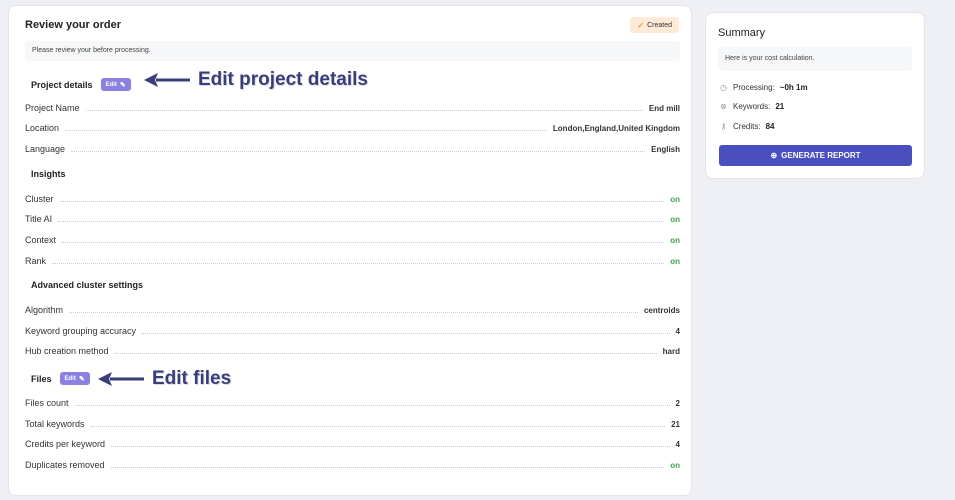  What do you see at coordinates (352, 149) in the screenshot?
I see `detail-row-language: Language English` at bounding box center [352, 149].